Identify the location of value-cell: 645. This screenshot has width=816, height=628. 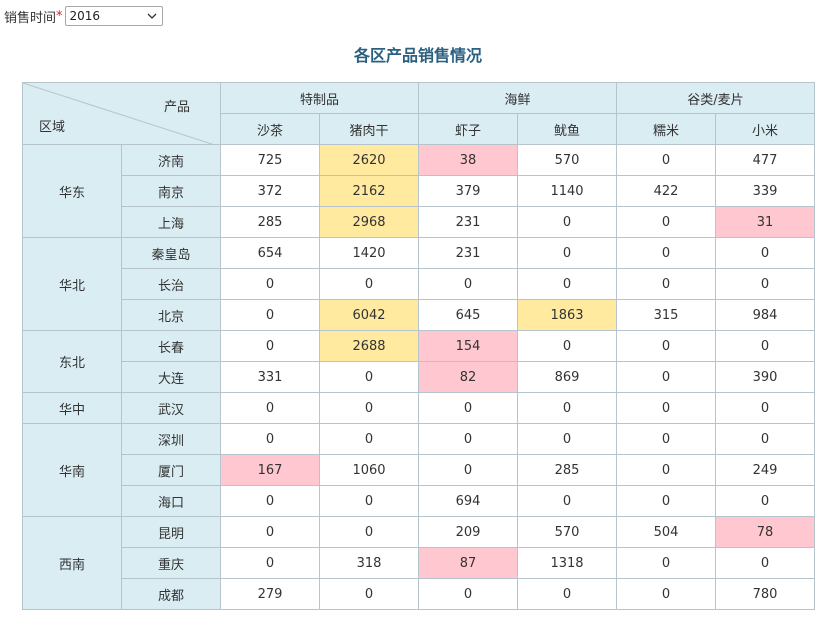
(468, 315).